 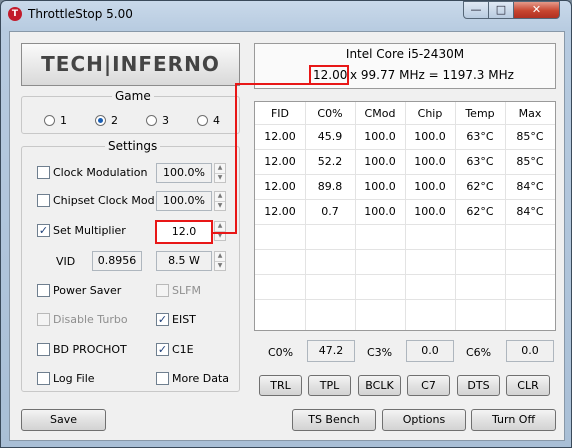 I want to click on tpl-button: TPL, so click(x=329, y=385).